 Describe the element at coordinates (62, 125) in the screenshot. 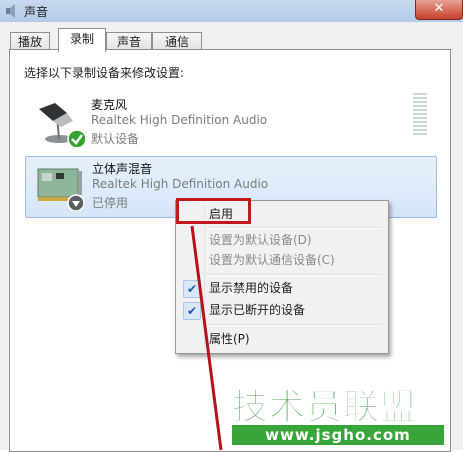

I see `microphone-icon` at that location.